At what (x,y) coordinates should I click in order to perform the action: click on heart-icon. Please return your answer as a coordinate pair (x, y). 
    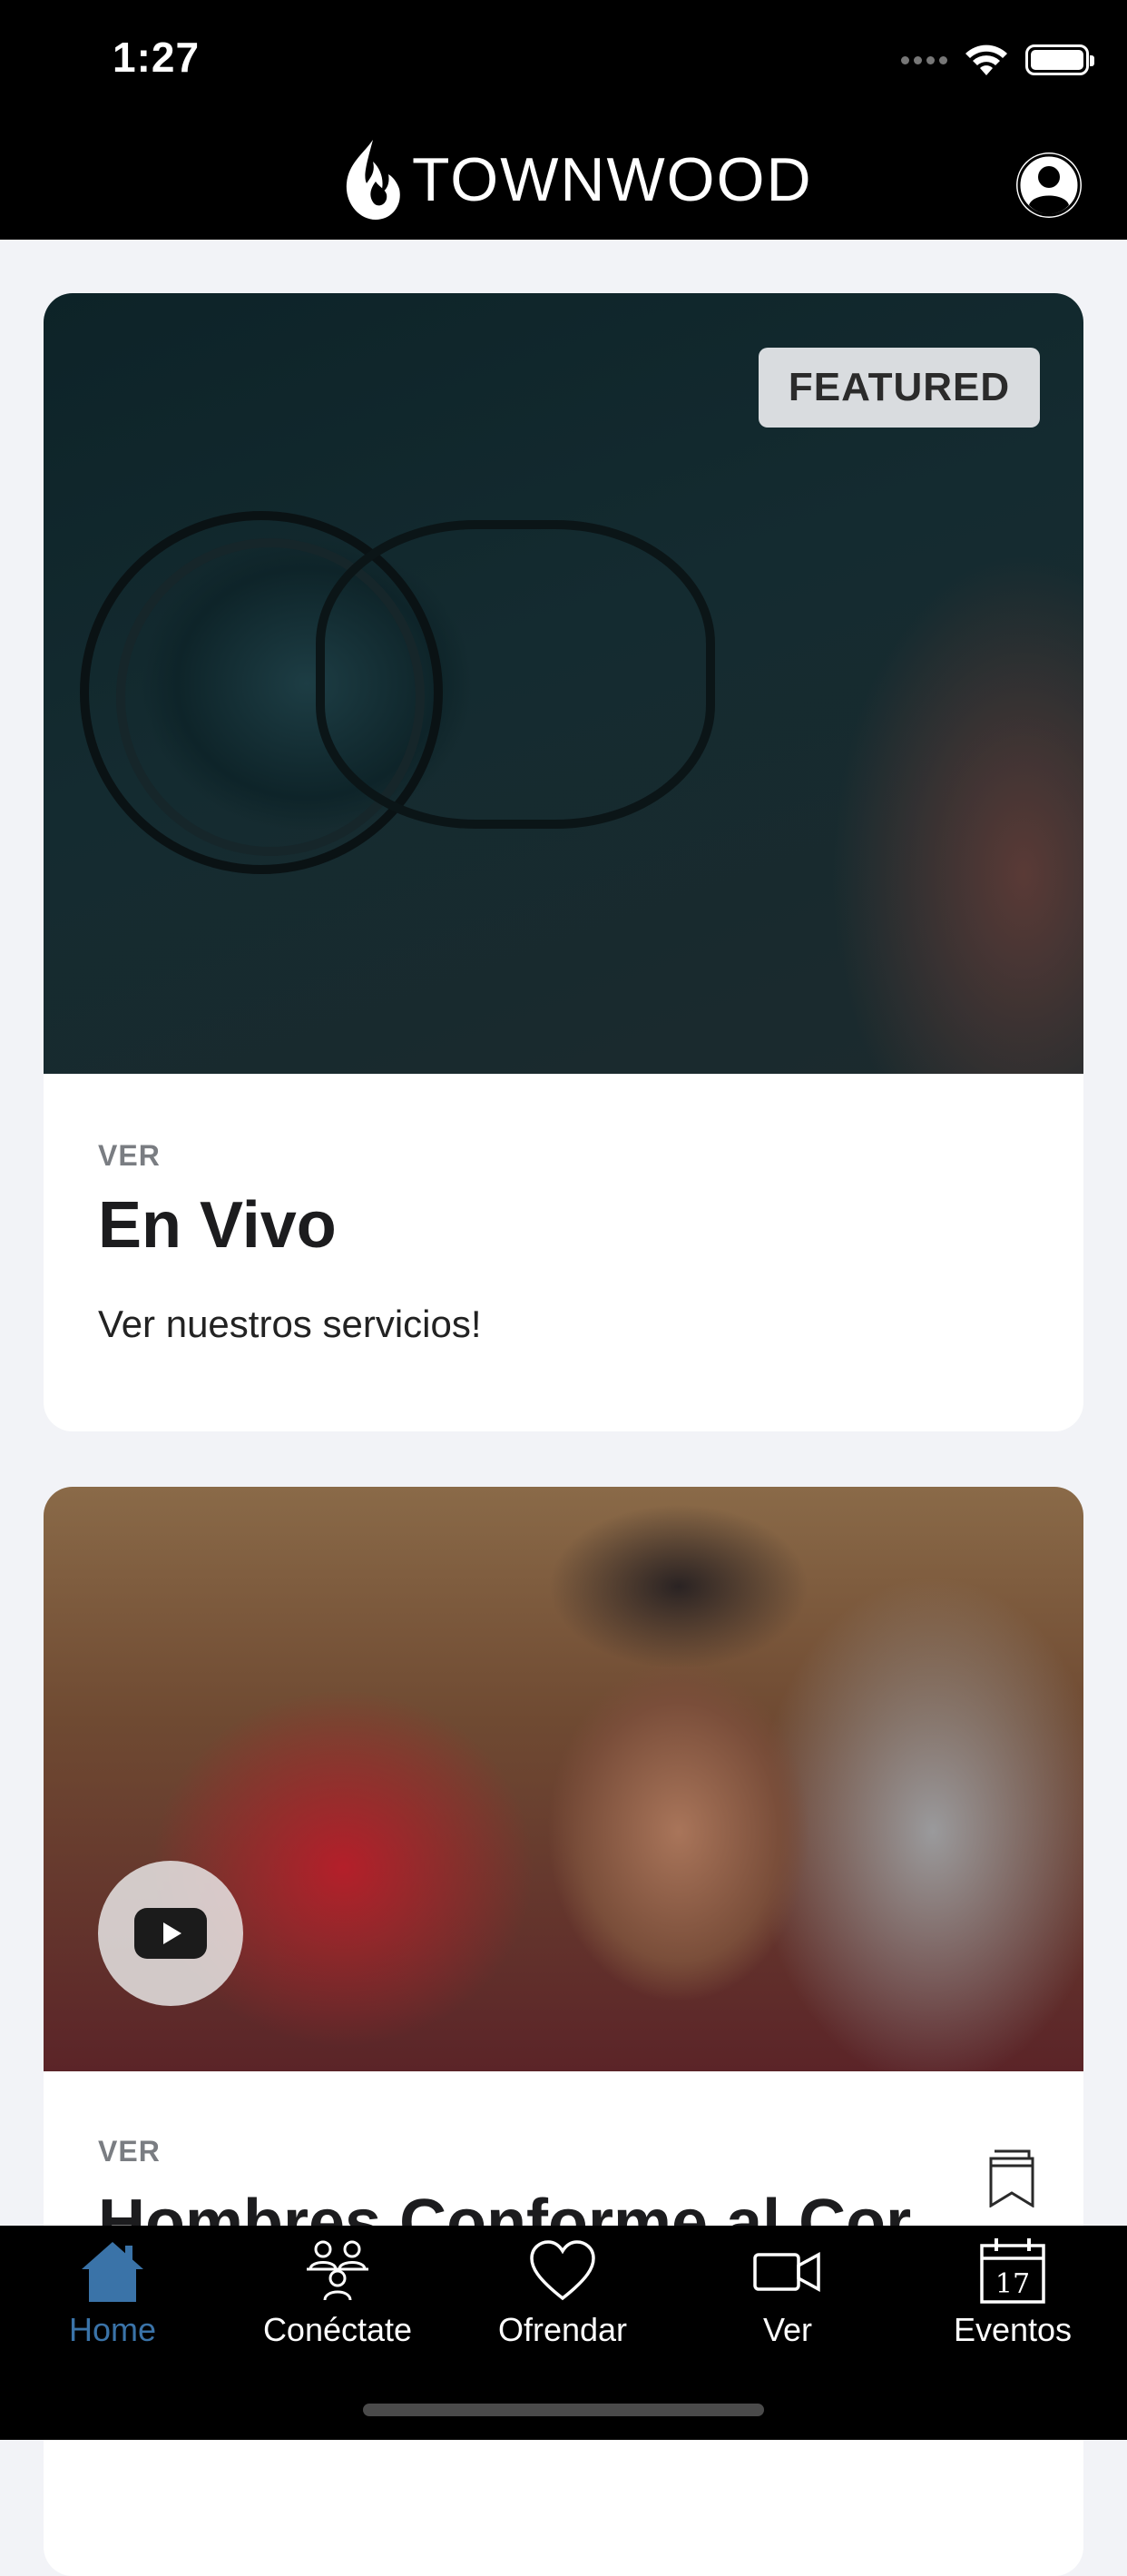
    Looking at the image, I should click on (562, 2270).